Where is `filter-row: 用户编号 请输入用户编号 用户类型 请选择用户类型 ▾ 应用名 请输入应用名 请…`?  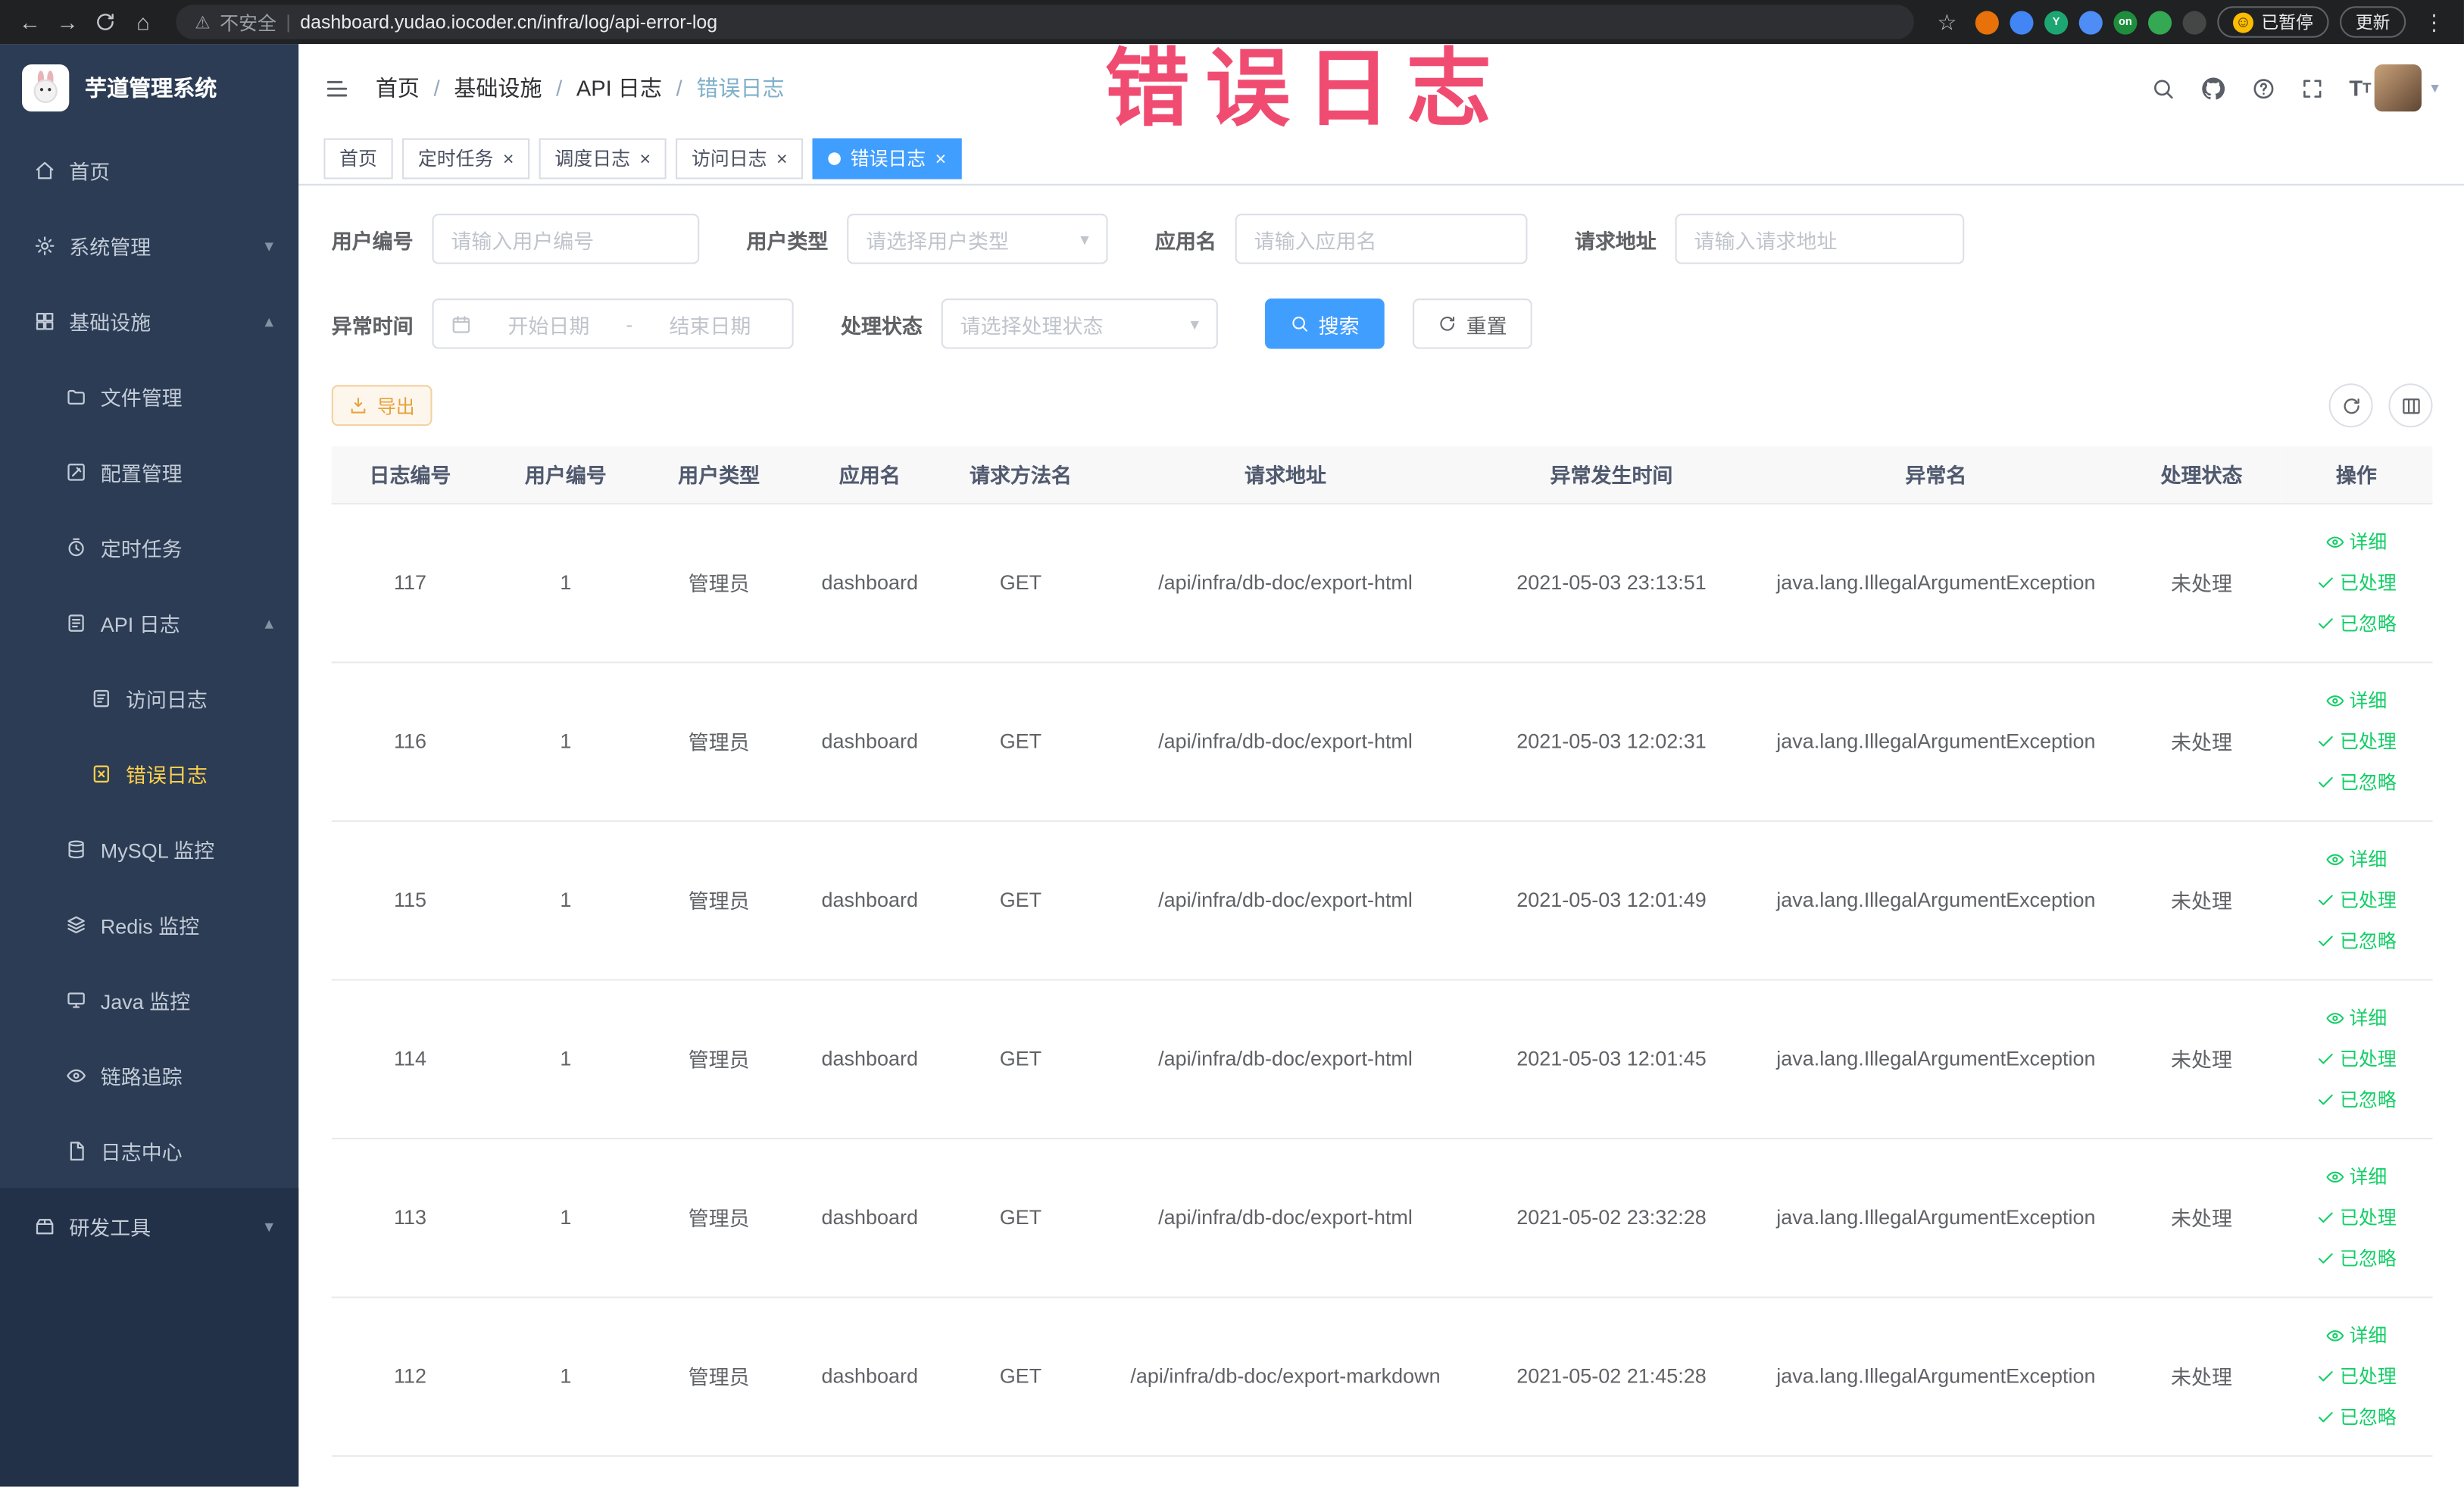
filter-row: 用户编号 请输入用户编号 用户类型 请选择用户类型 ▾ 应用名 请输入应用名 请… is located at coordinates (1382, 239).